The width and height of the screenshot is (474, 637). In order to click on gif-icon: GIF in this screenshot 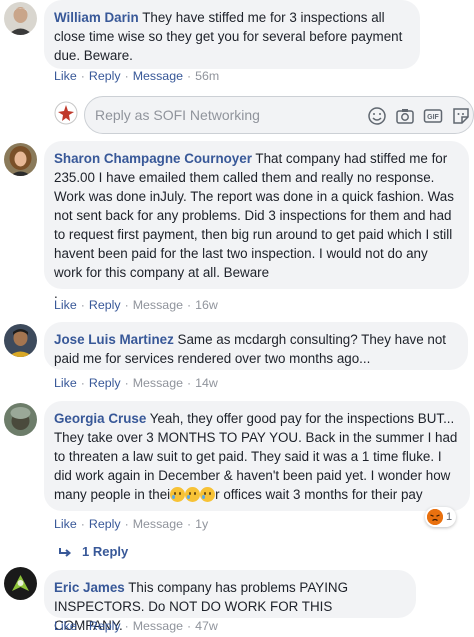, I will do `click(433, 116)`.